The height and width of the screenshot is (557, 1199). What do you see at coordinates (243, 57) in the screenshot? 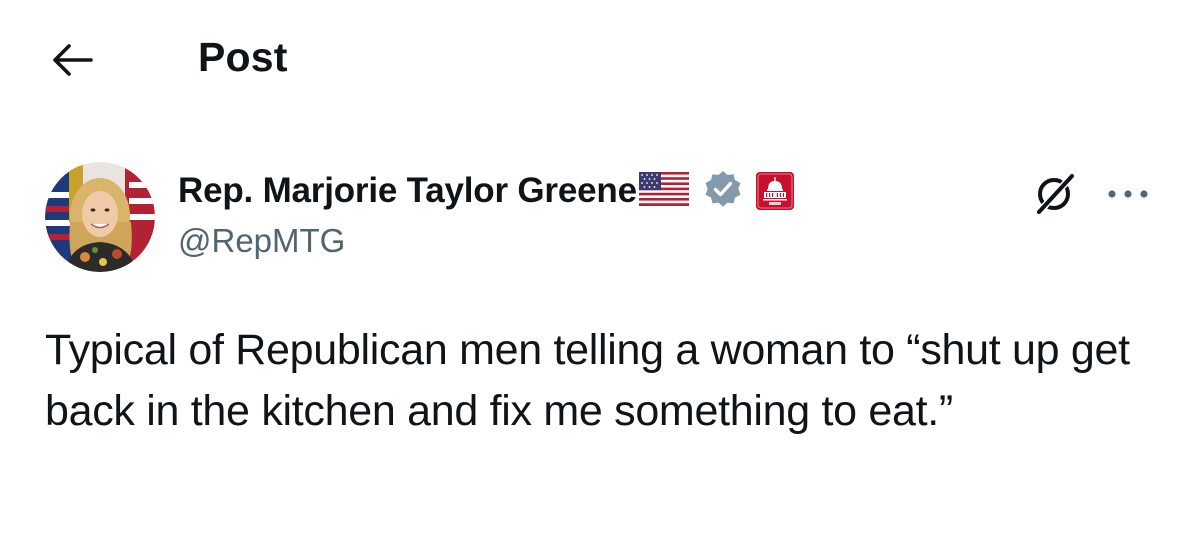
I see `page-title: Post` at bounding box center [243, 57].